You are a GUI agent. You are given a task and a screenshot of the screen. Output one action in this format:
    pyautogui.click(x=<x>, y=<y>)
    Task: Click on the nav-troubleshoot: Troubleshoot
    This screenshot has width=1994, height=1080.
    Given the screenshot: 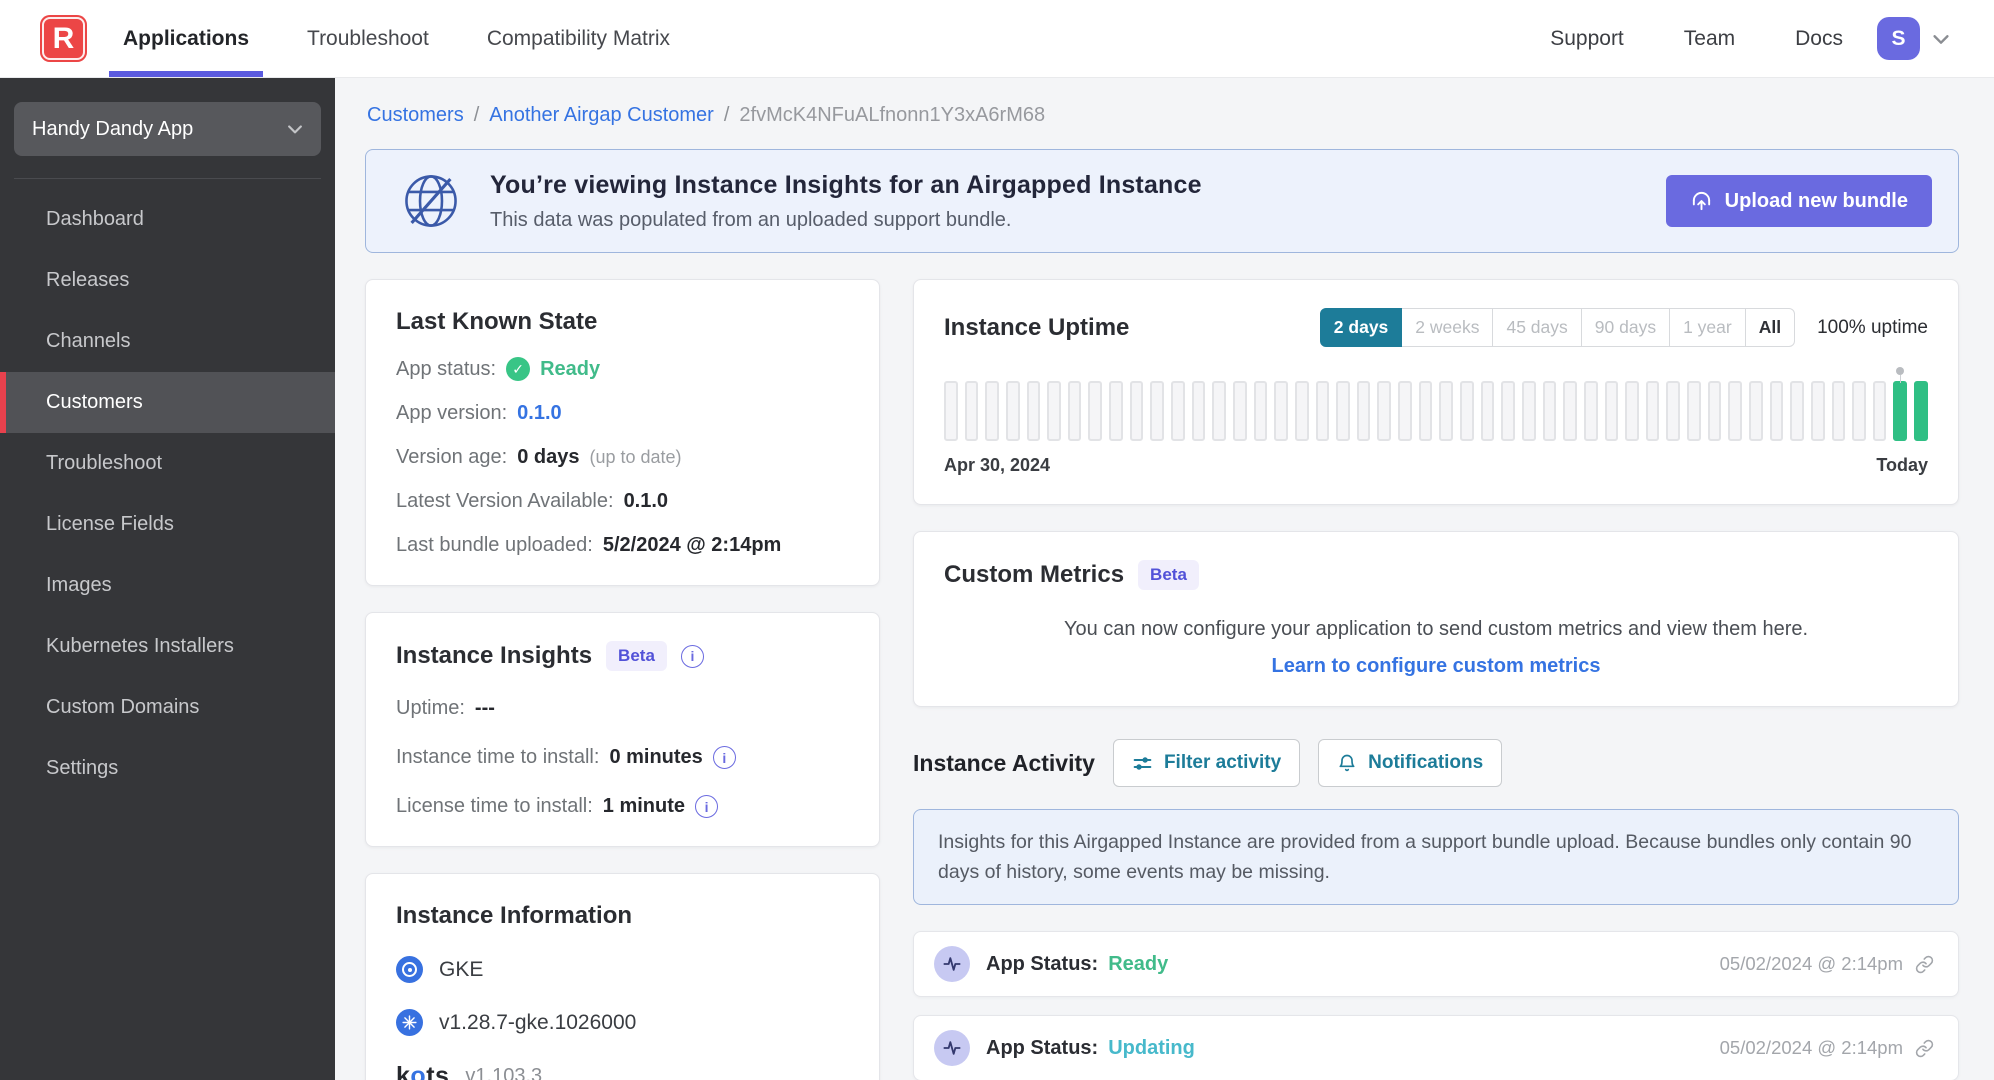 What is the action you would take?
    pyautogui.click(x=368, y=38)
    